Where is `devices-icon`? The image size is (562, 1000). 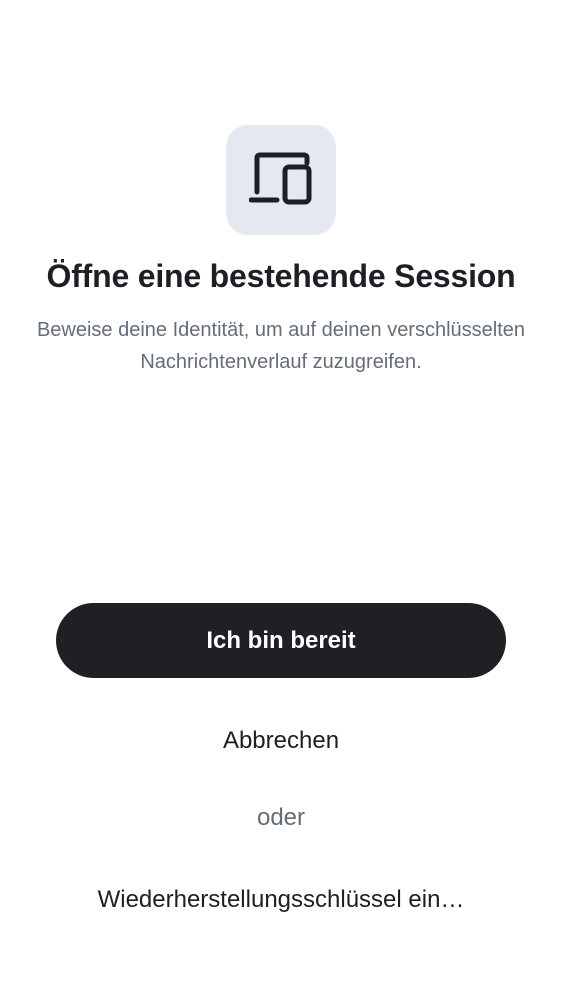 devices-icon is located at coordinates (281, 180).